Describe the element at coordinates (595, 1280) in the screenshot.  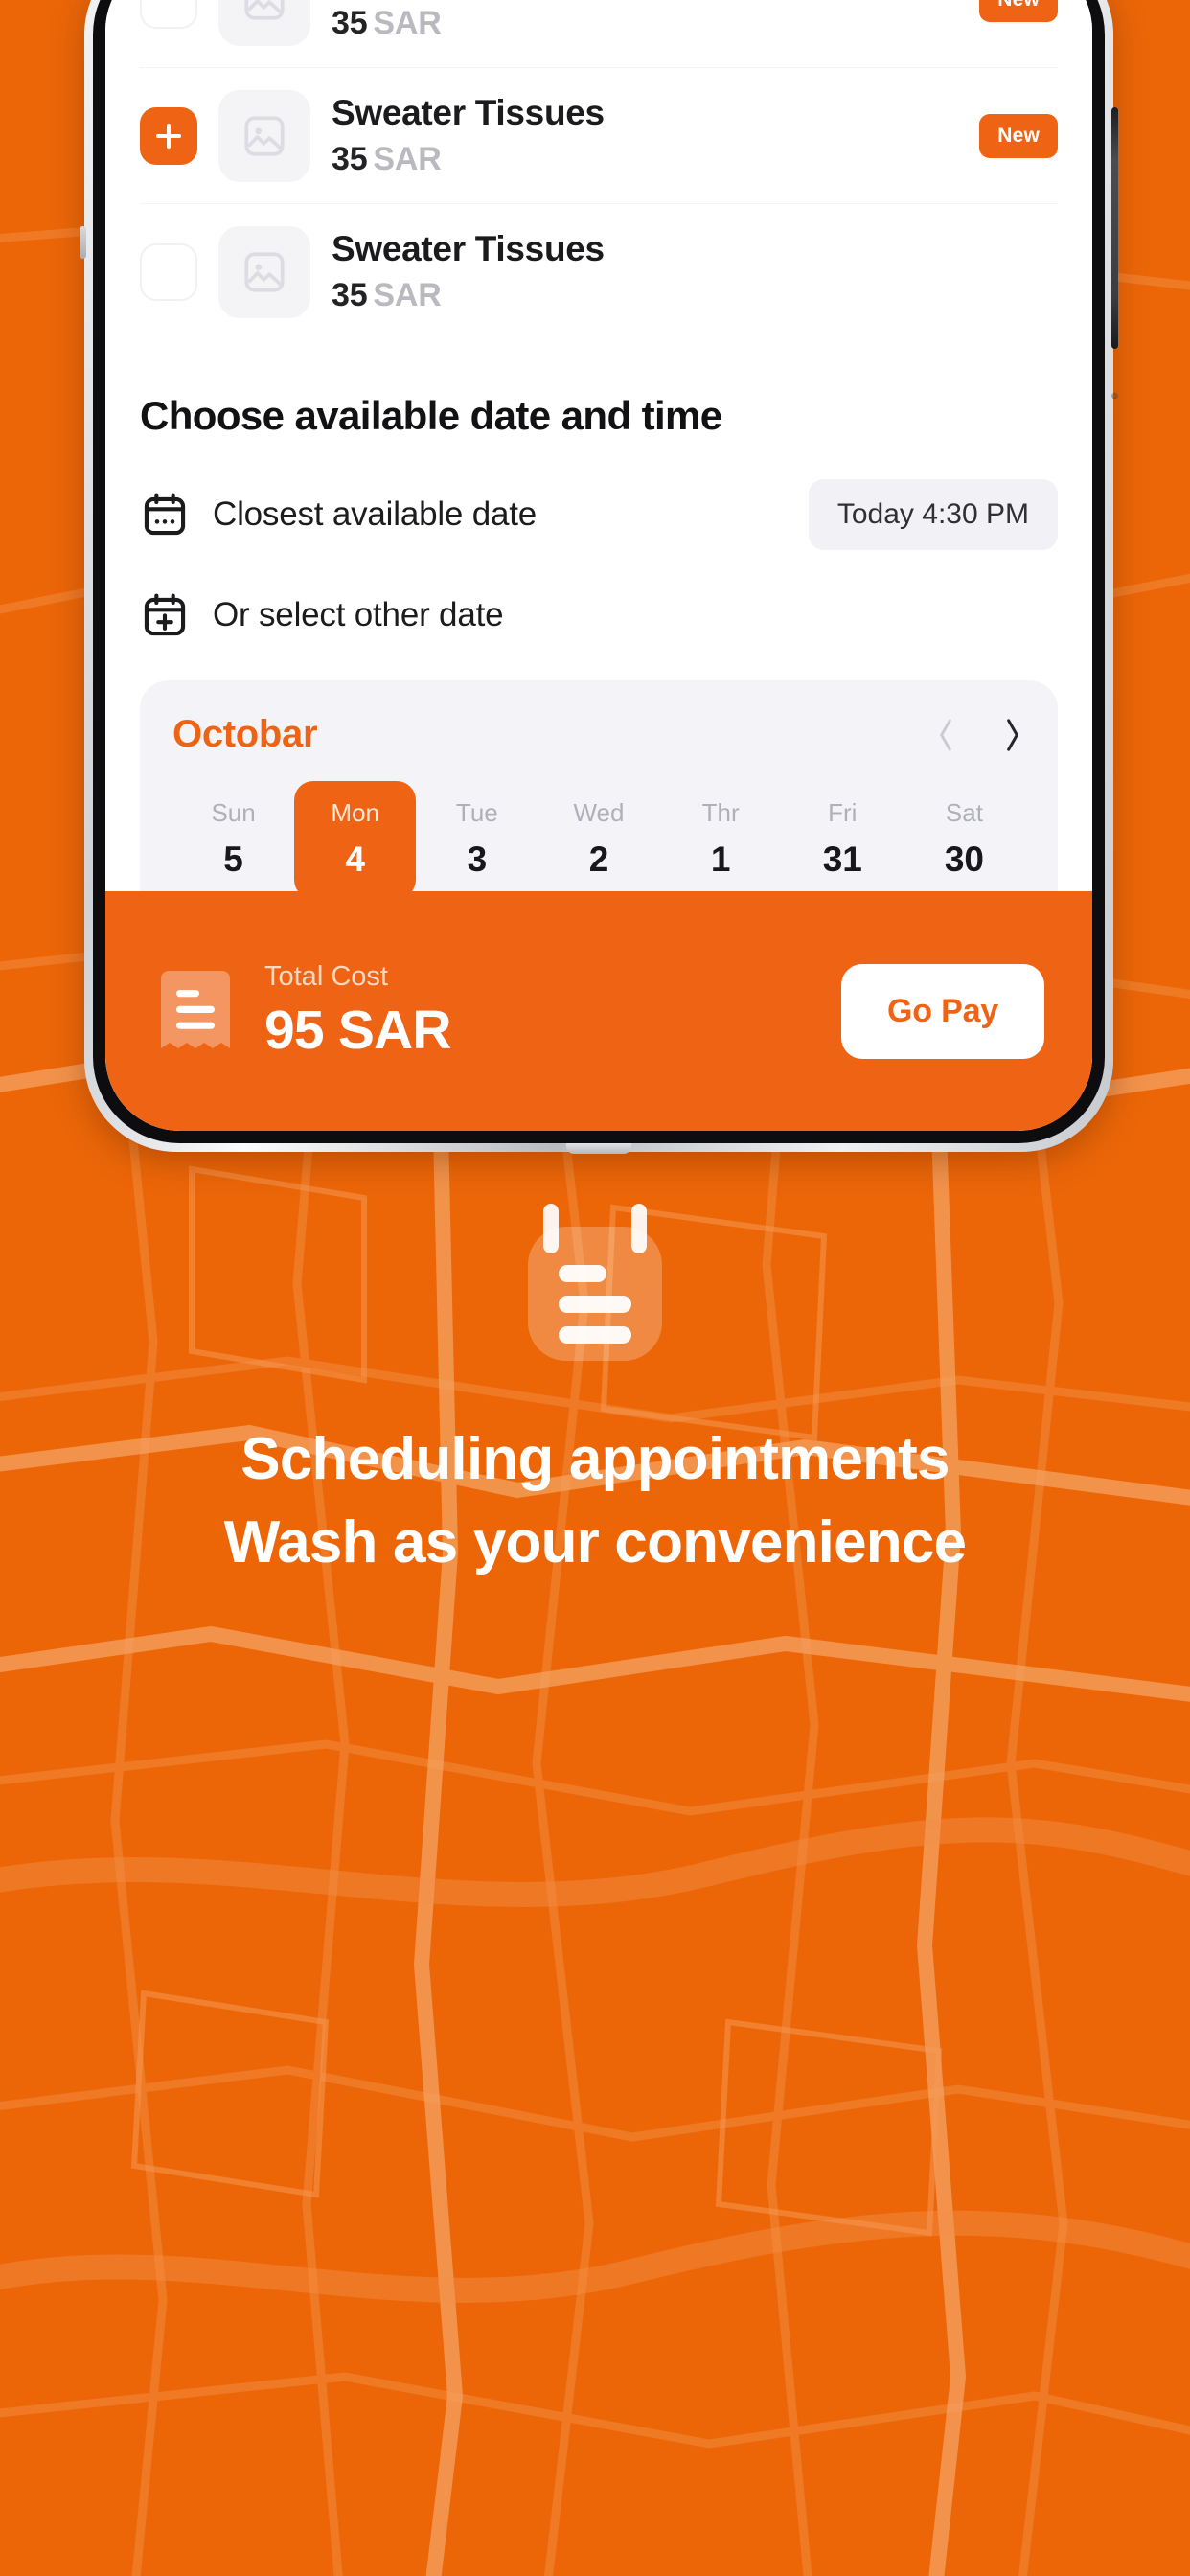
I see `notepad-icon` at that location.